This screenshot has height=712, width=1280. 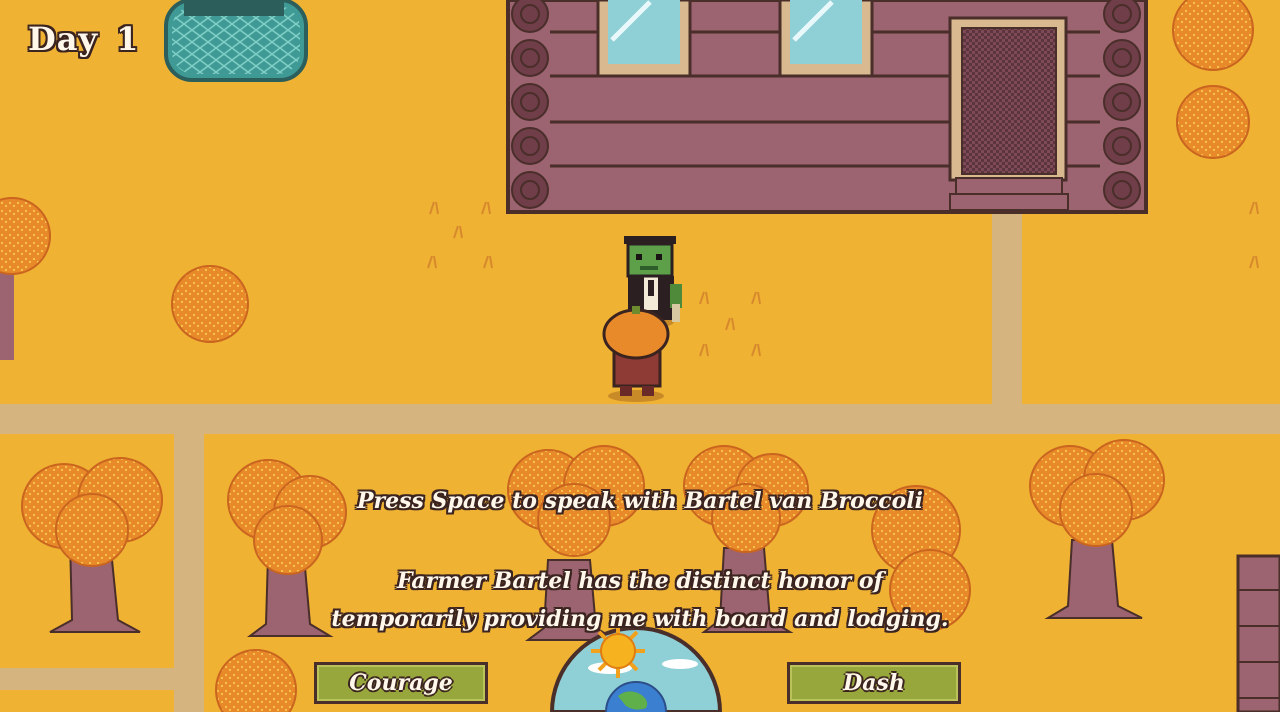 What do you see at coordinates (236, 41) in the screenshot?
I see `well` at bounding box center [236, 41].